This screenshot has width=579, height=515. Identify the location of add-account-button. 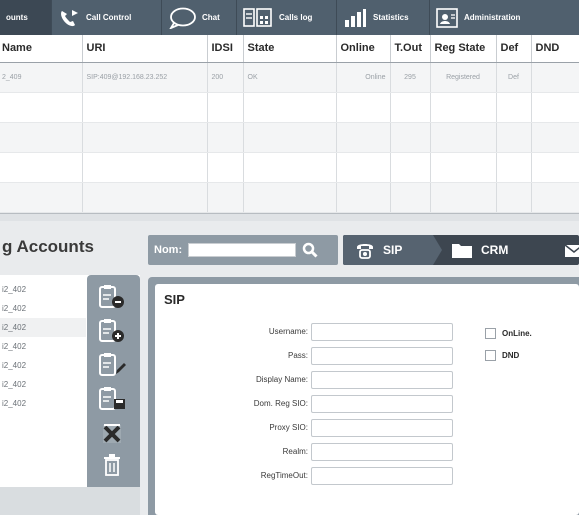
(112, 331).